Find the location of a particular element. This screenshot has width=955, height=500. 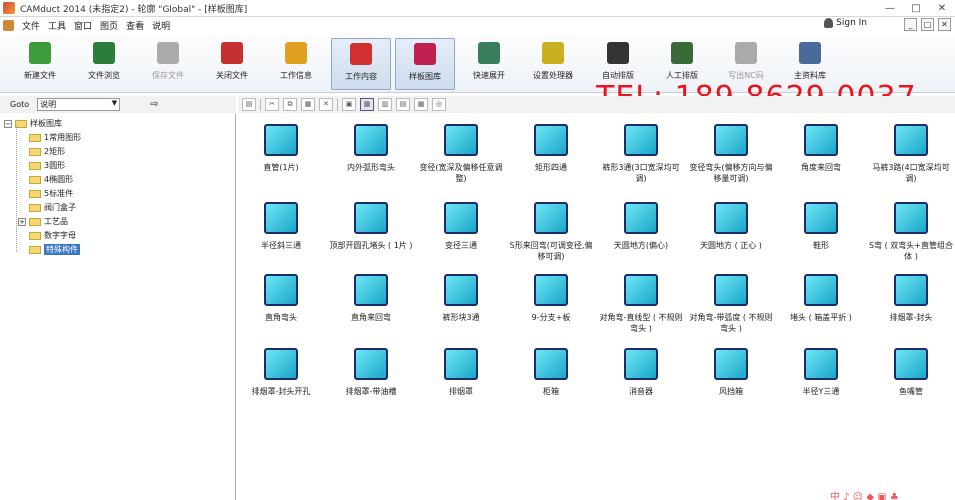

menu-app-icon is located at coordinates (8, 25).